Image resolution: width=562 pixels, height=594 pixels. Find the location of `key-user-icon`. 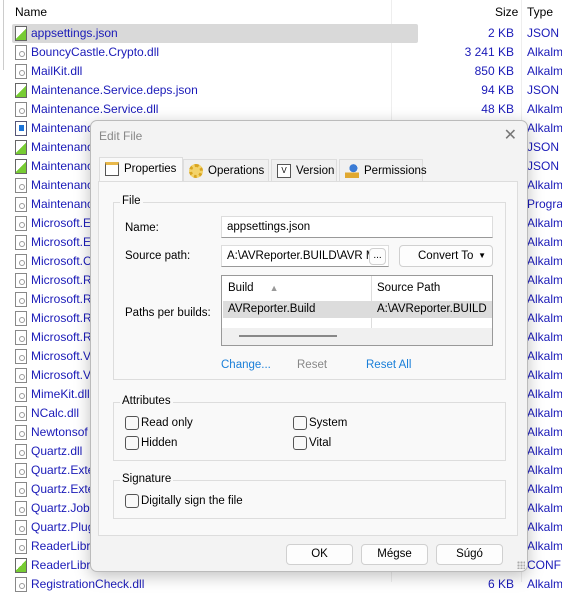

key-user-icon is located at coordinates (352, 171).